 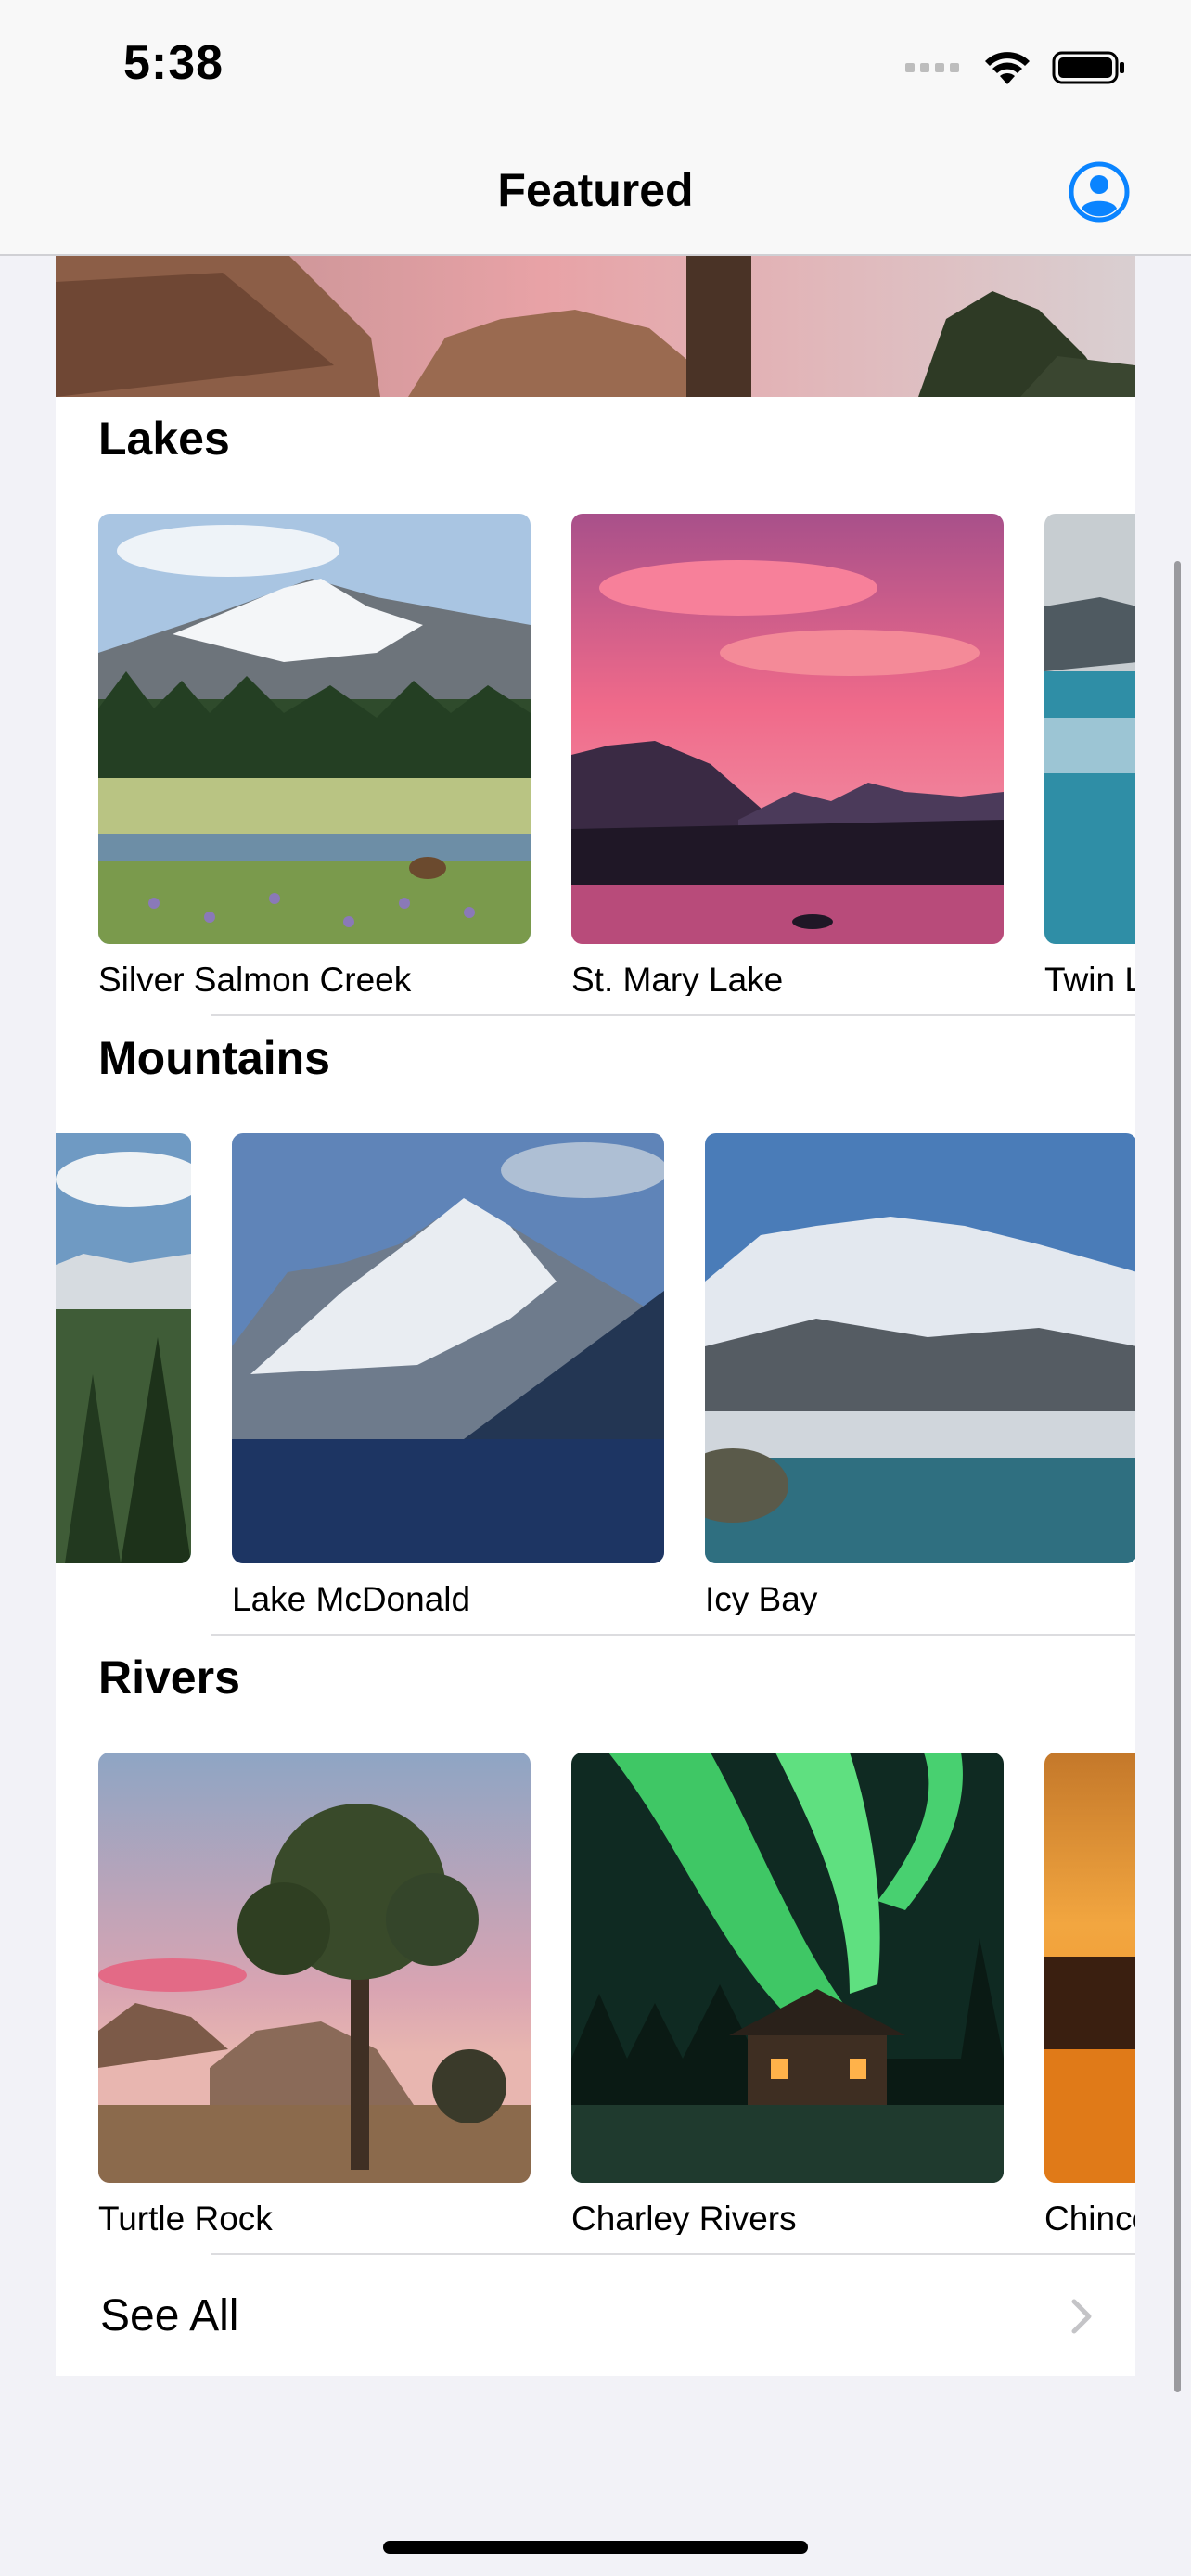 I want to click on landmark-name: Icy Bay, so click(x=761, y=1598).